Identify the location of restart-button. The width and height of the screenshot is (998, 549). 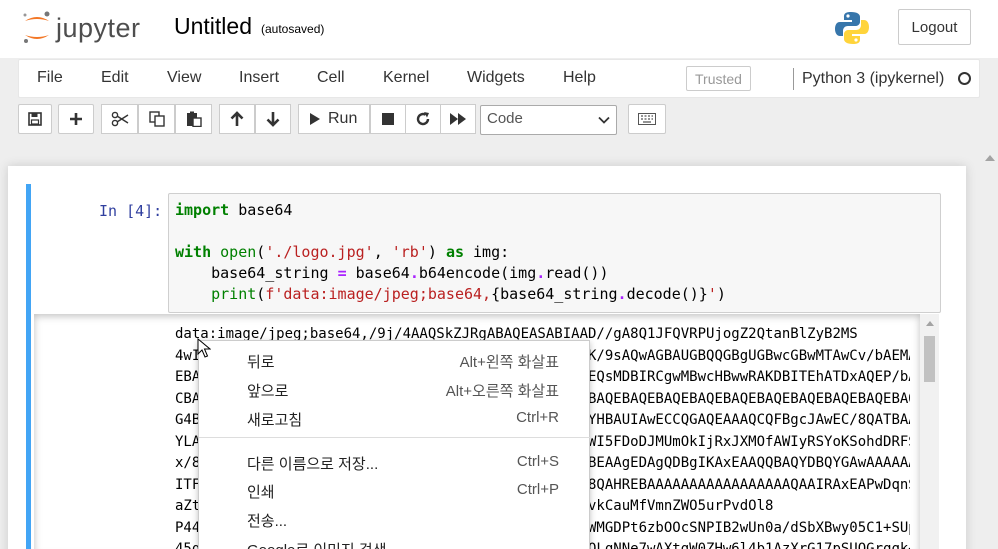
(423, 119).